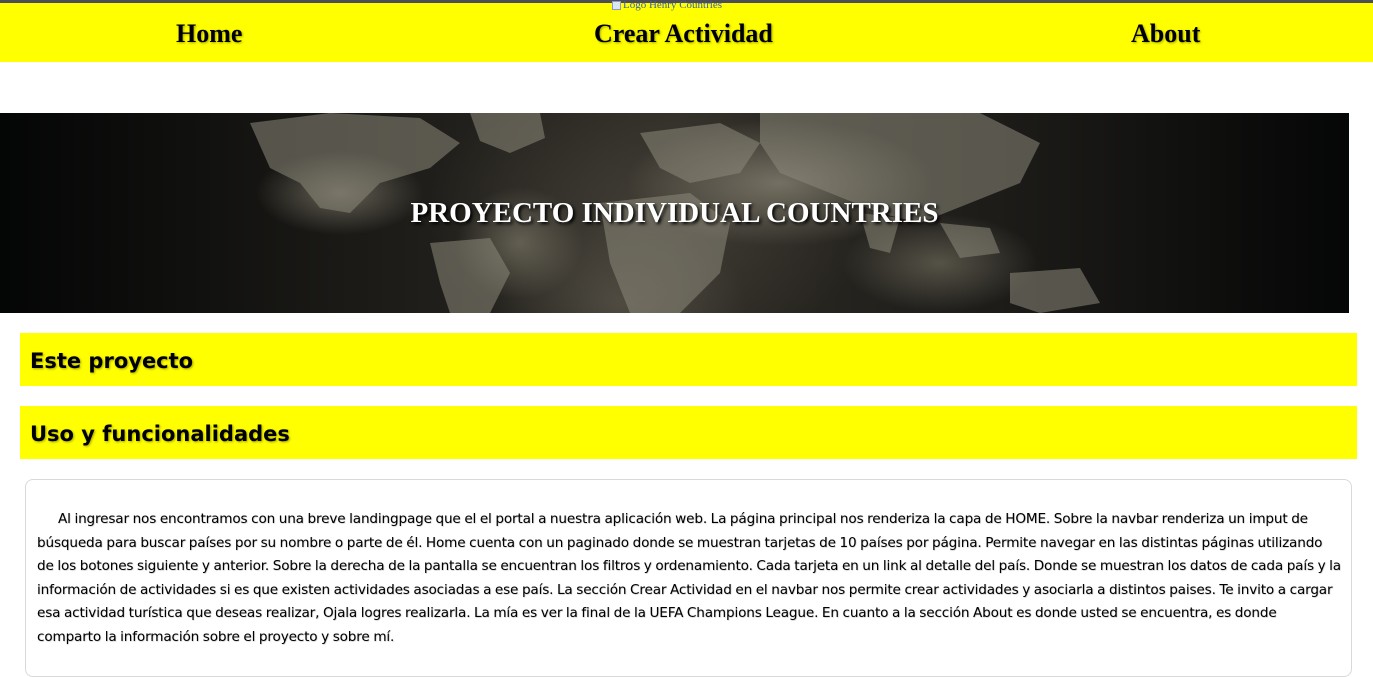  Describe the element at coordinates (1165, 32) in the screenshot. I see `nav-link-about: About` at that location.